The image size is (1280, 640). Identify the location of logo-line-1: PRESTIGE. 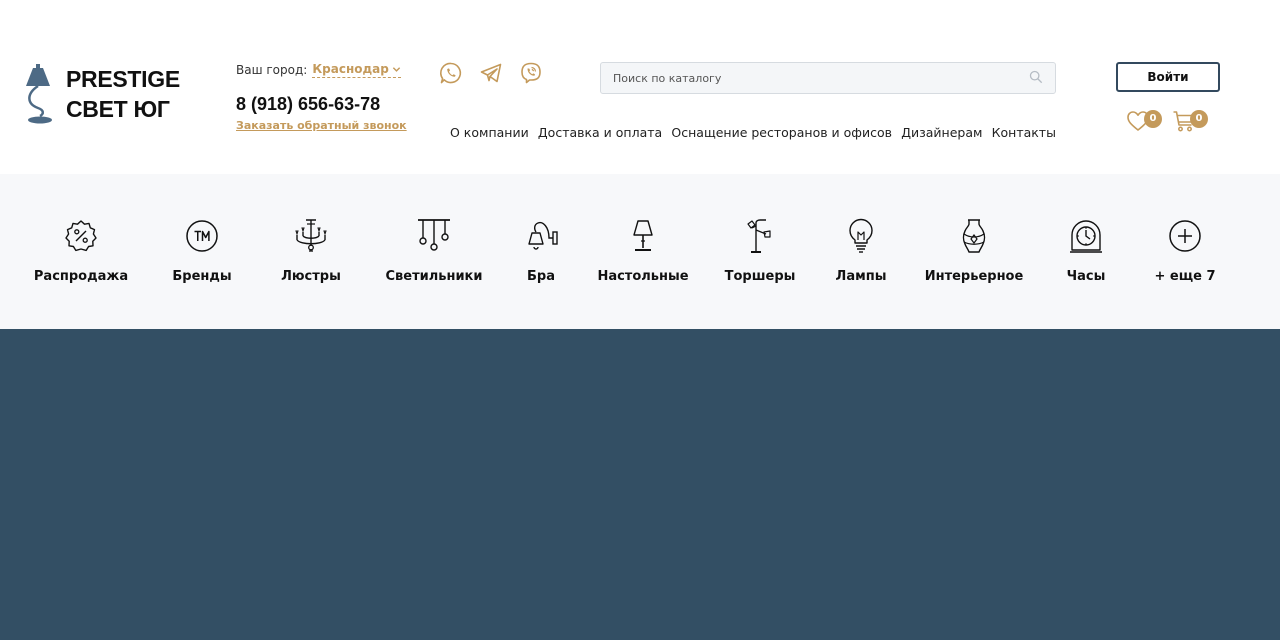
(123, 79).